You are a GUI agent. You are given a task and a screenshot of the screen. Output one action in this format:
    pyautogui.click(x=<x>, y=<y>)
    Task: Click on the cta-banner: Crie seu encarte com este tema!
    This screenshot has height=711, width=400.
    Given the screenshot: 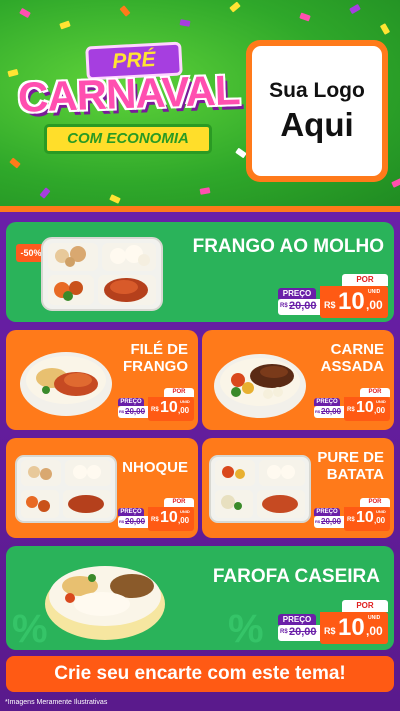 What is the action you would take?
    pyautogui.click(x=200, y=674)
    